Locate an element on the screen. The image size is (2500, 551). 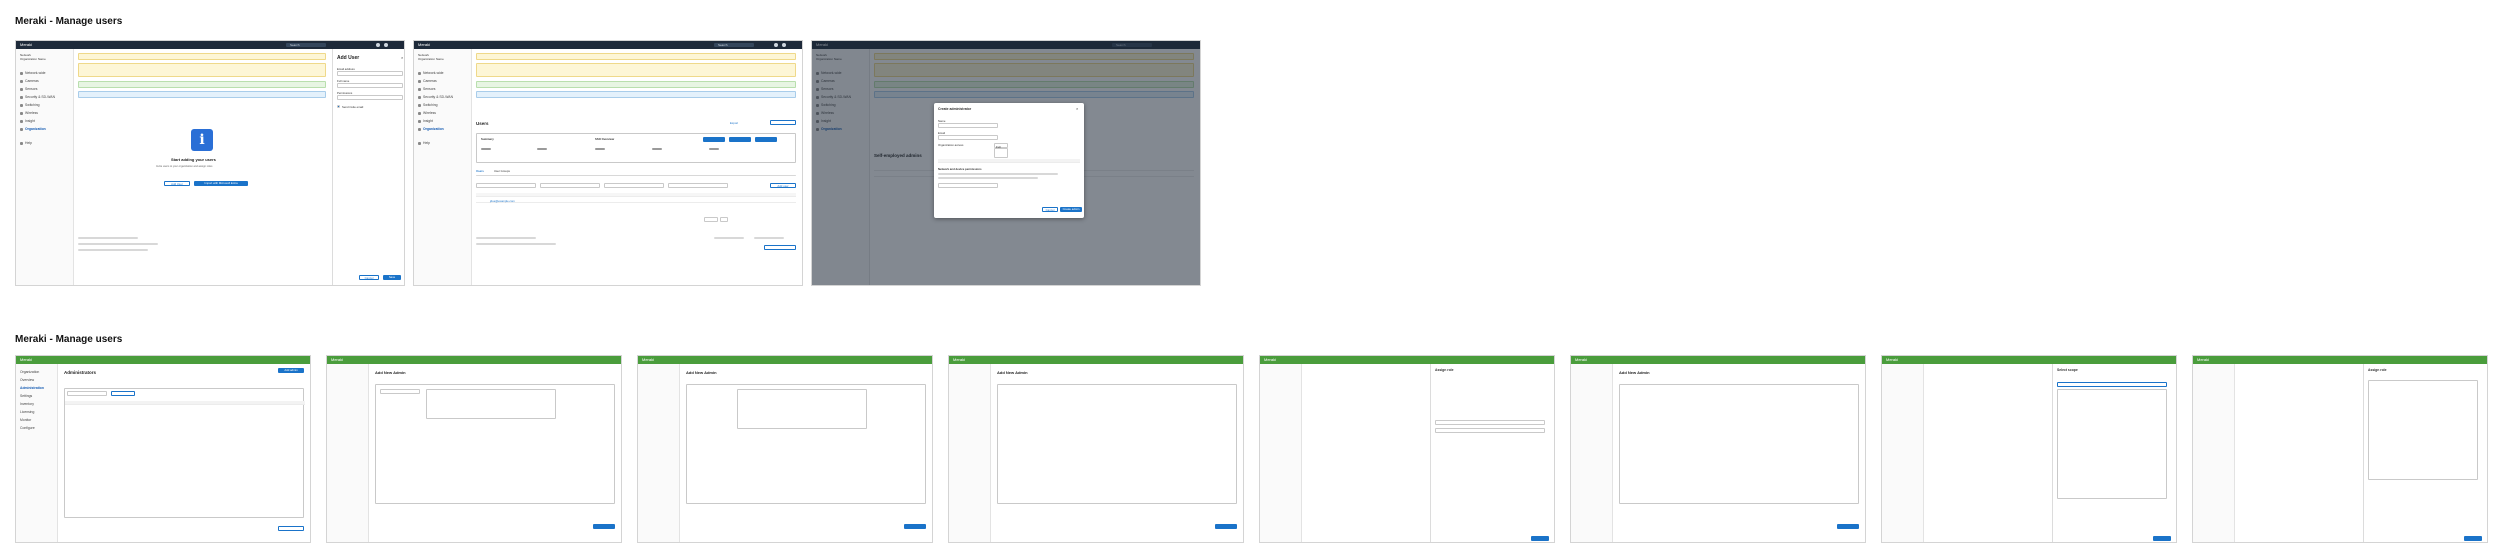
footer-text is located at coordinates (516, 244).